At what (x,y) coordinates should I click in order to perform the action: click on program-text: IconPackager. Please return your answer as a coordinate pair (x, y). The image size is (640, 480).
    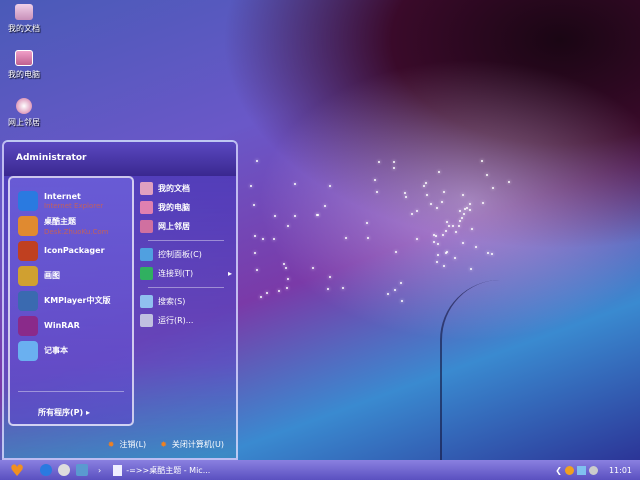
    Looking at the image, I should click on (74, 250).